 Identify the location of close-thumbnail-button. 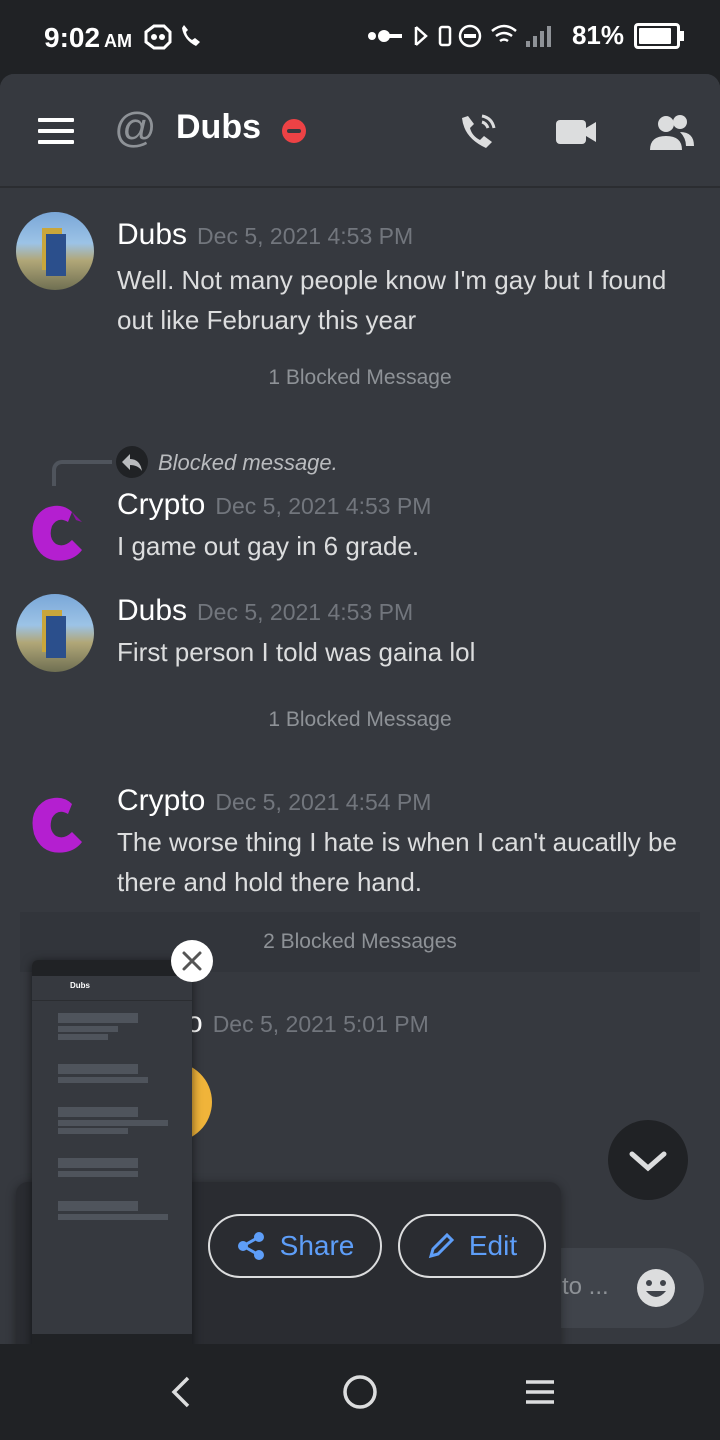
(192, 961).